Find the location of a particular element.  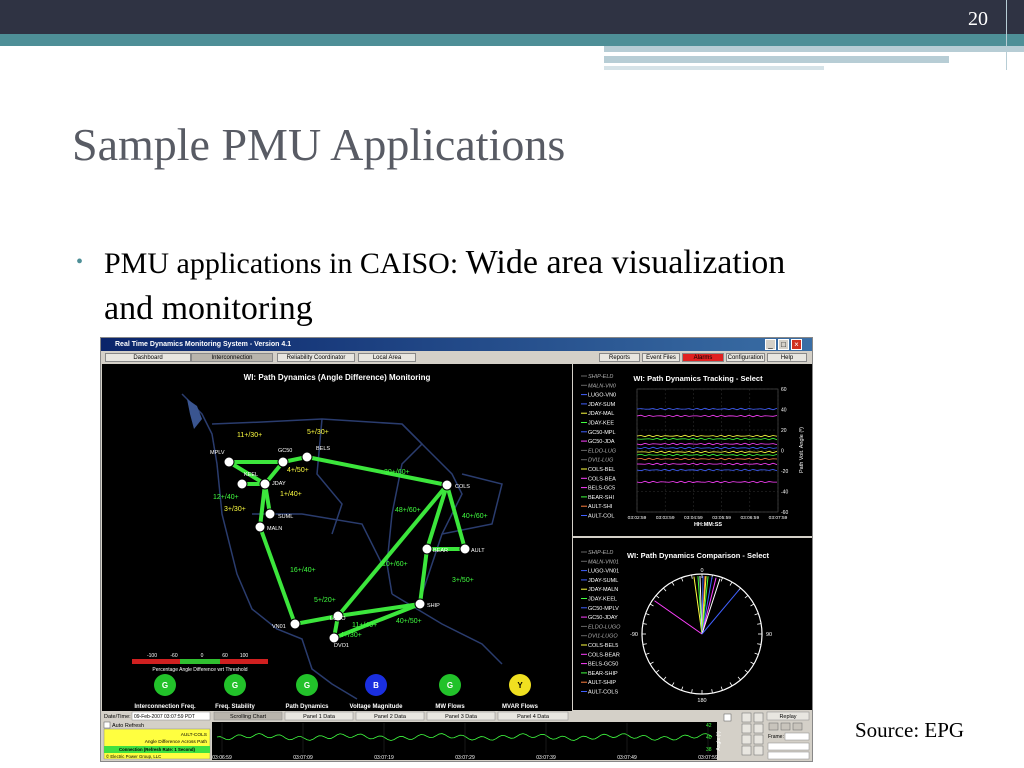

tab-reliability-coordinator: Reliability Coordinator is located at coordinates (316, 357).